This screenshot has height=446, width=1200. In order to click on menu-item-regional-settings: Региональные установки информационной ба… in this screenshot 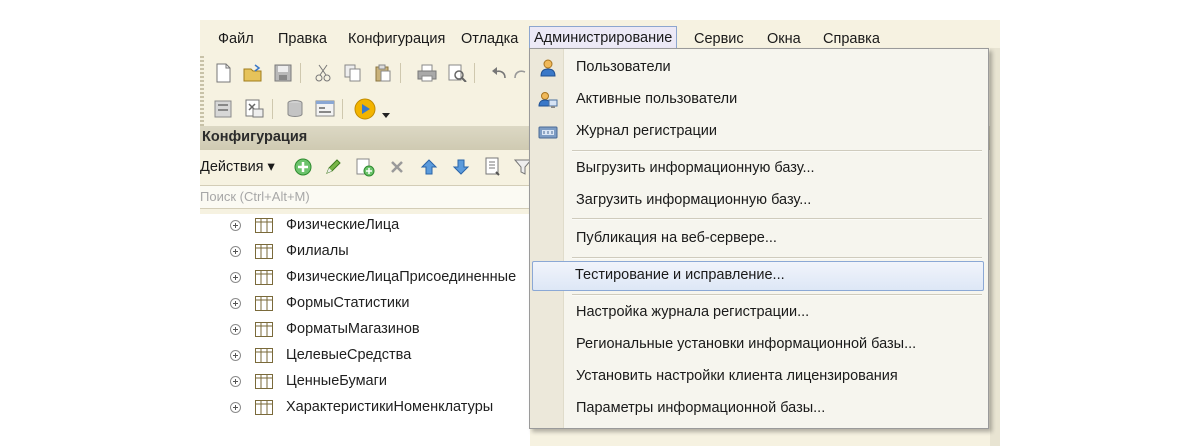, I will do `click(758, 345)`.